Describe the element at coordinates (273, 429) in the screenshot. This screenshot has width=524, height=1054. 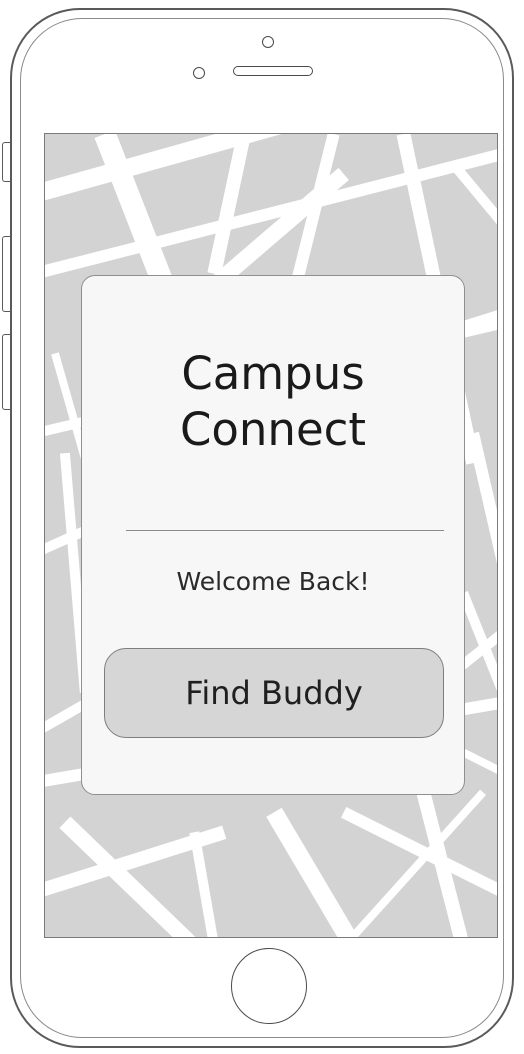
I see `app-title-line-2: Connect` at that location.